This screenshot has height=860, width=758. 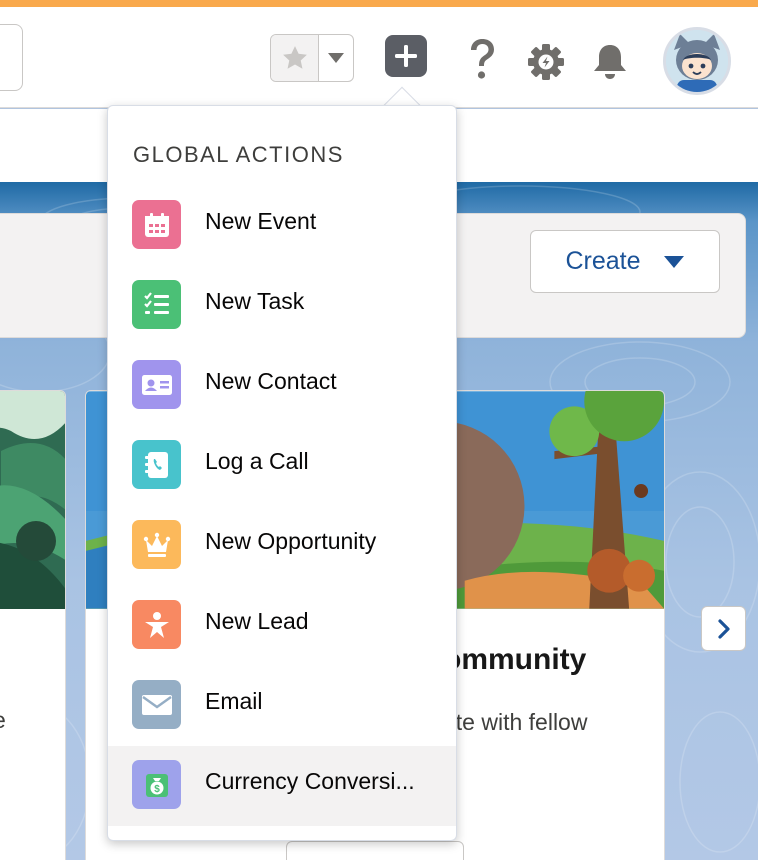 What do you see at coordinates (257, 461) in the screenshot?
I see `menu-item-label: Log a Call` at bounding box center [257, 461].